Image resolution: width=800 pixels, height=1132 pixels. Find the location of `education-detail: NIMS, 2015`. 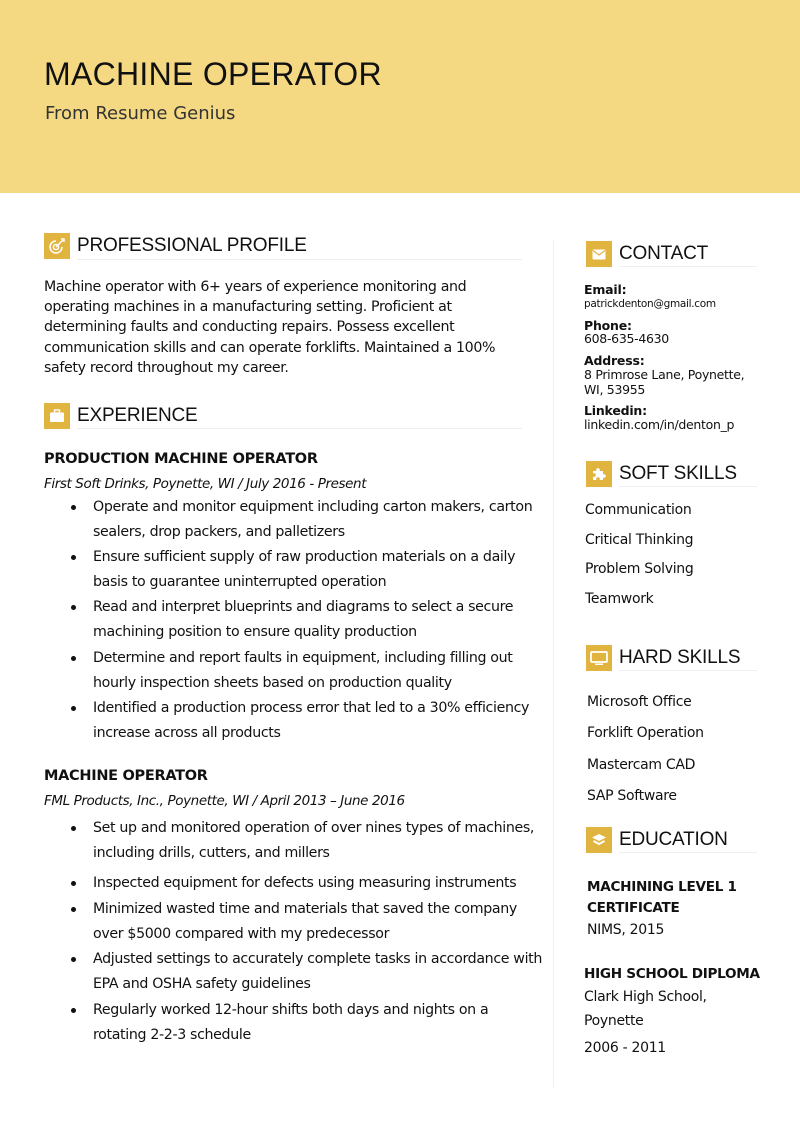

education-detail: NIMS, 2015 is located at coordinates (626, 930).